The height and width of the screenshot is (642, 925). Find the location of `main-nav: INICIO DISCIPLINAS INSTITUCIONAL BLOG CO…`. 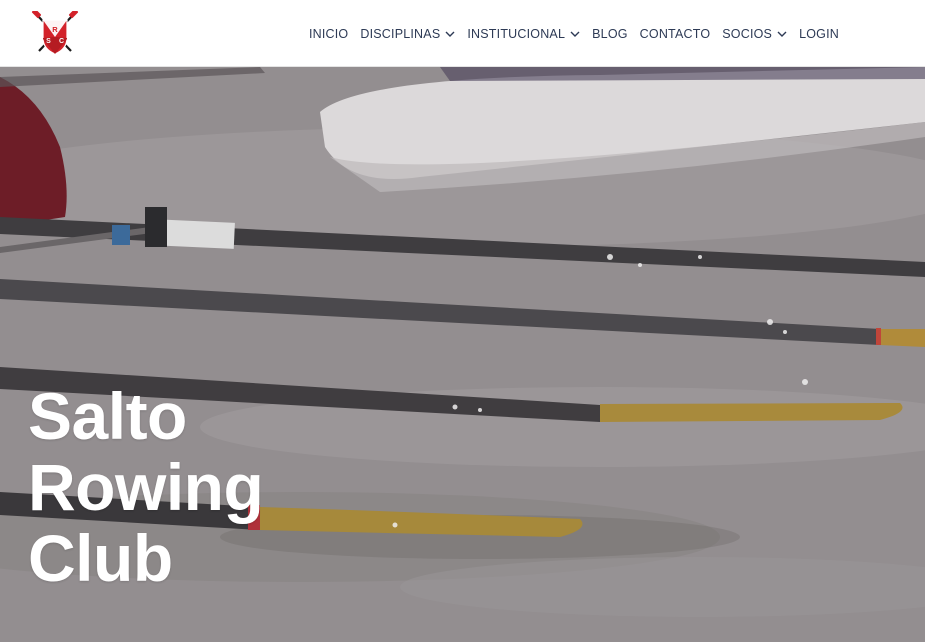

main-nav: INICIO DISCIPLINAS INSTITUCIONAL BLOG CO… is located at coordinates (574, 33).